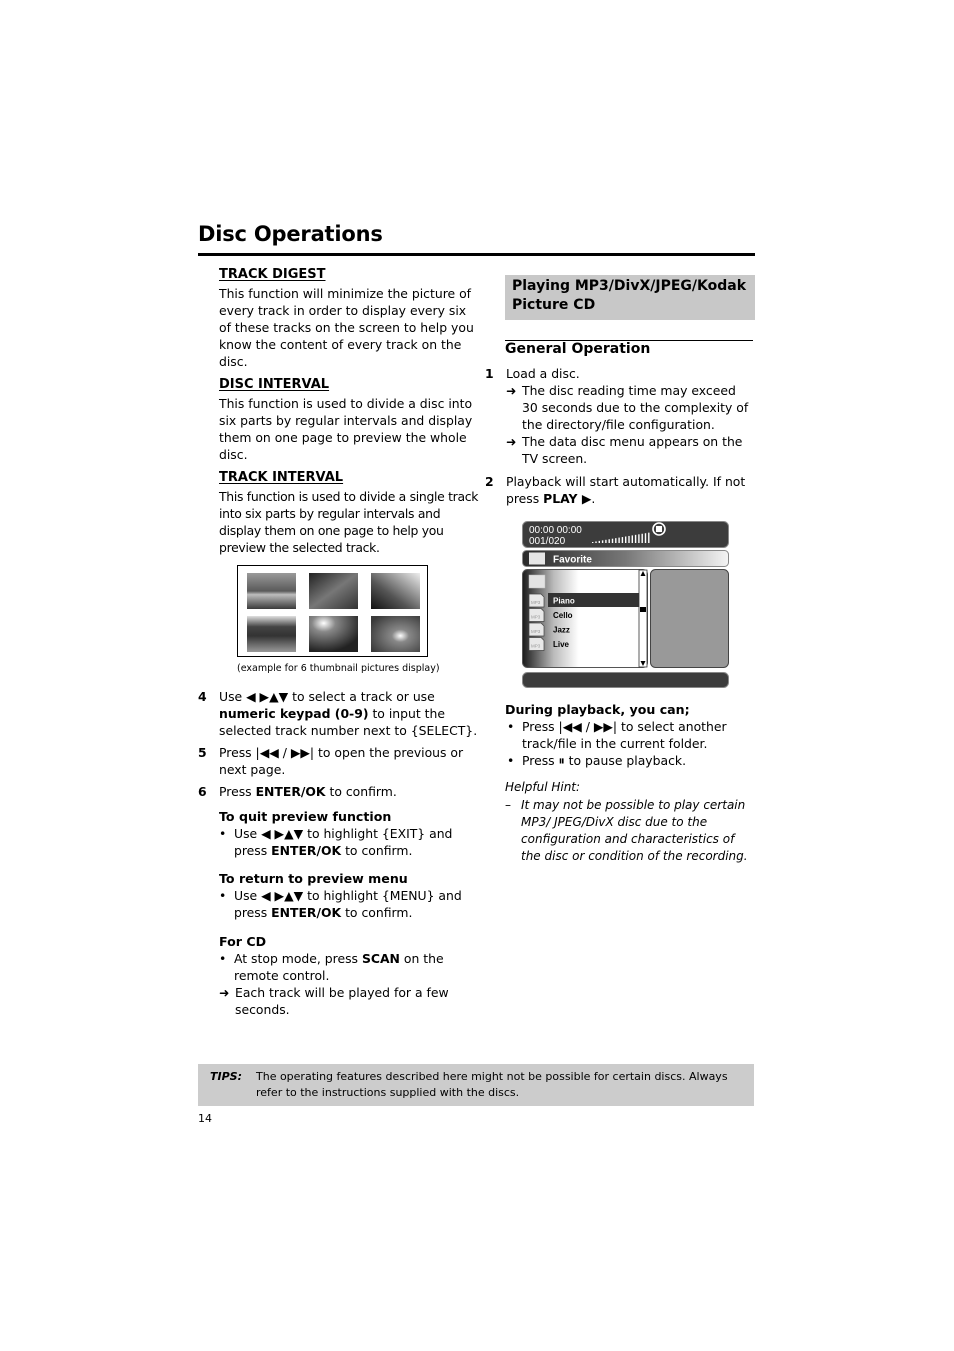 This screenshot has width=954, height=1351. Describe the element at coordinates (597, 709) in the screenshot. I see `during-playback-heading: During playback, you can;` at that location.